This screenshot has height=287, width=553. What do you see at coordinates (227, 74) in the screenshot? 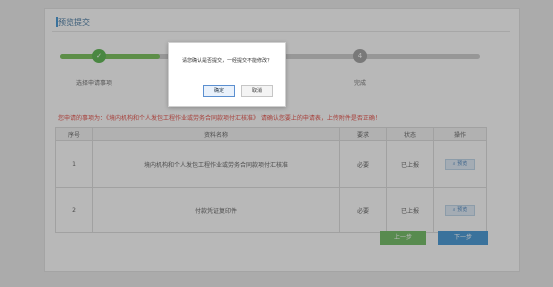
I see `confirm-dialog: 请您确认是否提交，一经提交不能修改？ 确定 取消` at bounding box center [227, 74].